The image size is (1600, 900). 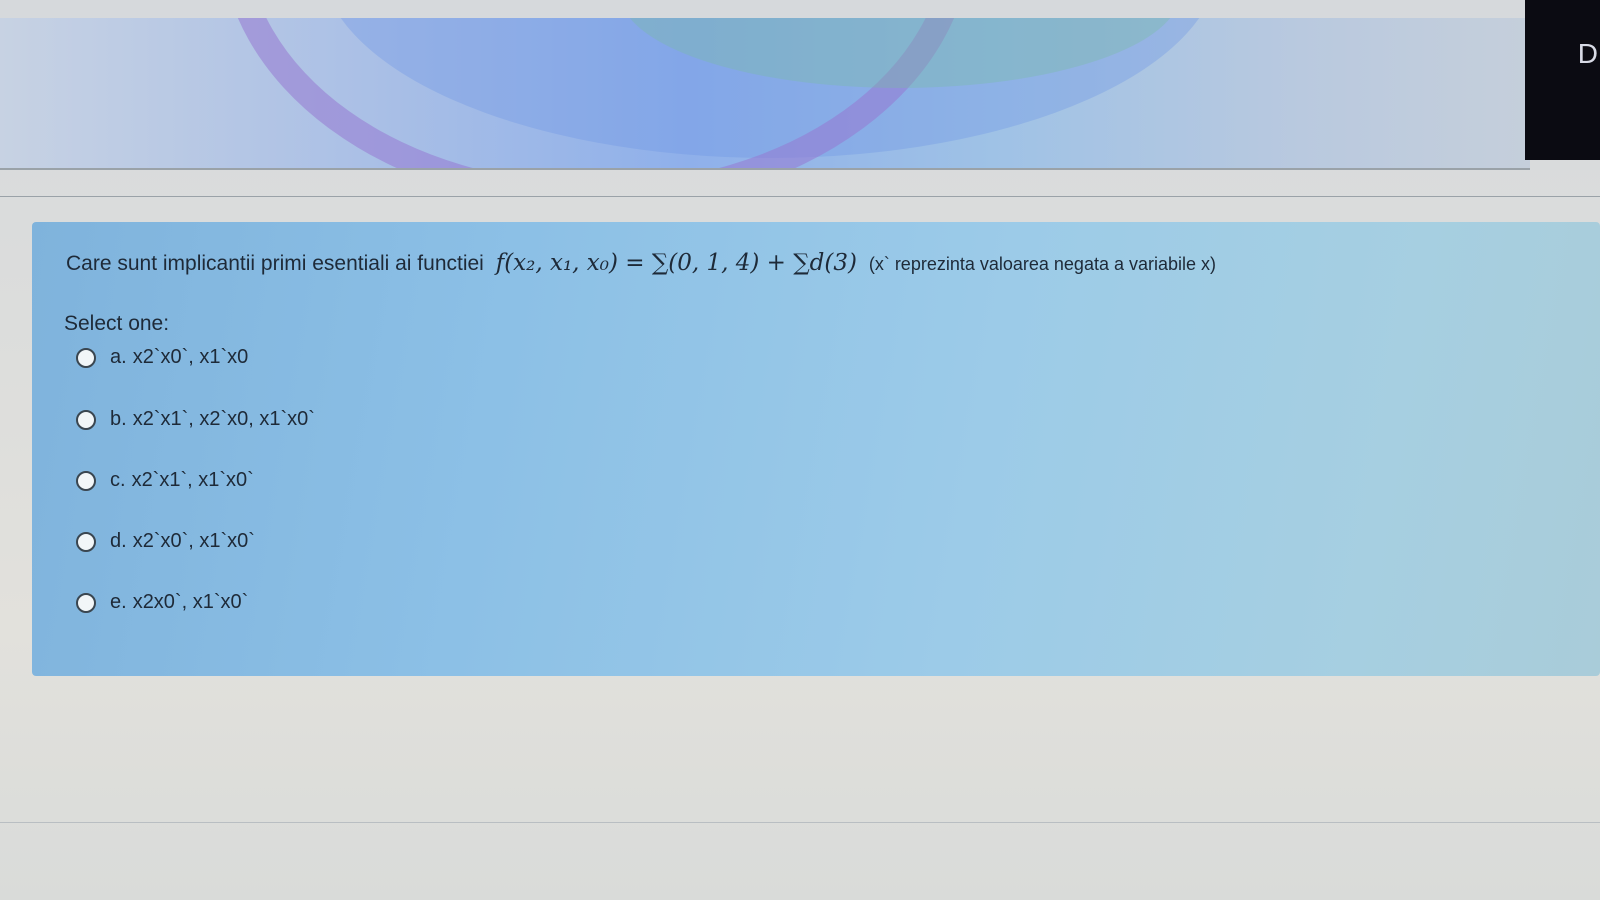 What do you see at coordinates (118, 419) in the screenshot?
I see `option-letter: b.` at bounding box center [118, 419].